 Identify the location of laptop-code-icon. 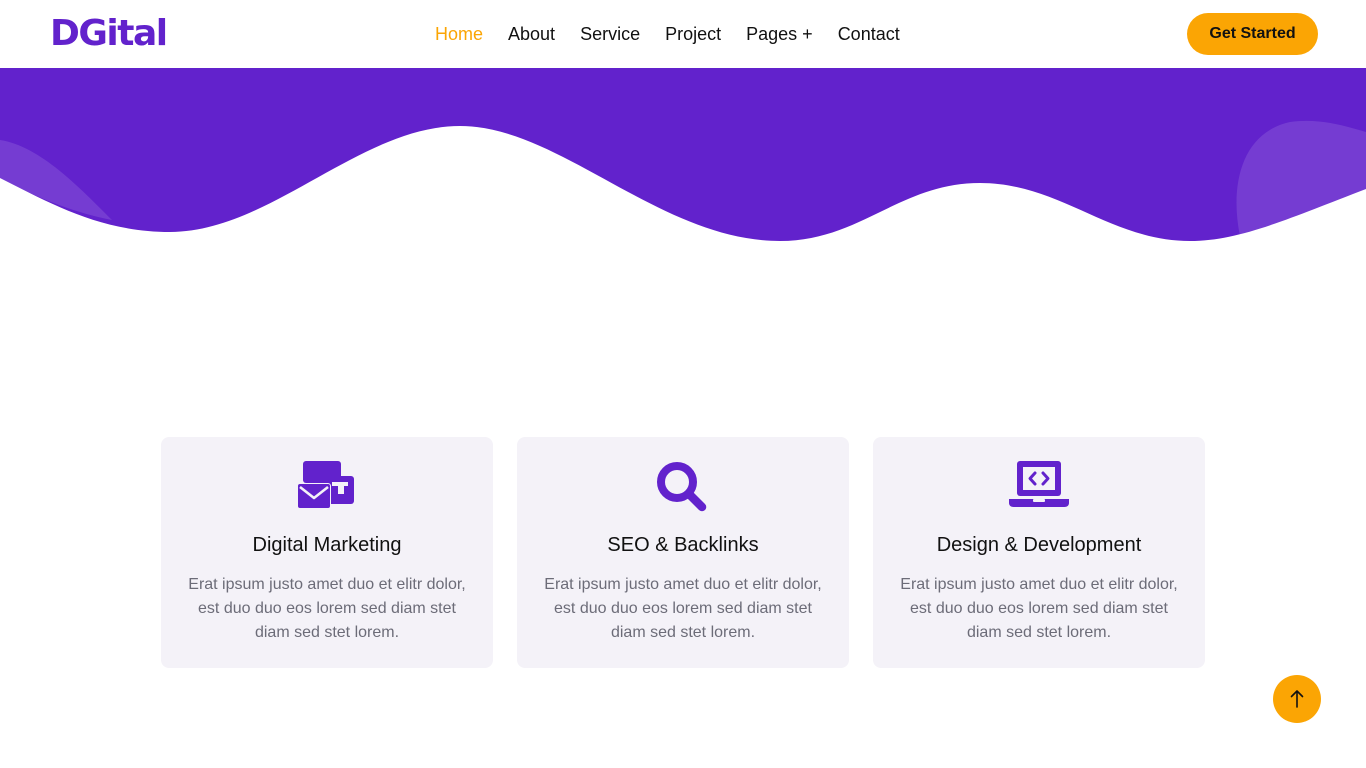
(1039, 484).